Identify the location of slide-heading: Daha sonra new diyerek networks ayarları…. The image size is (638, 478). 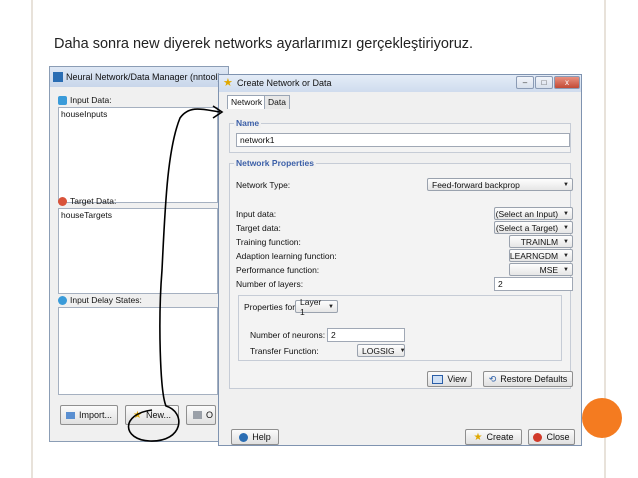
(264, 44).